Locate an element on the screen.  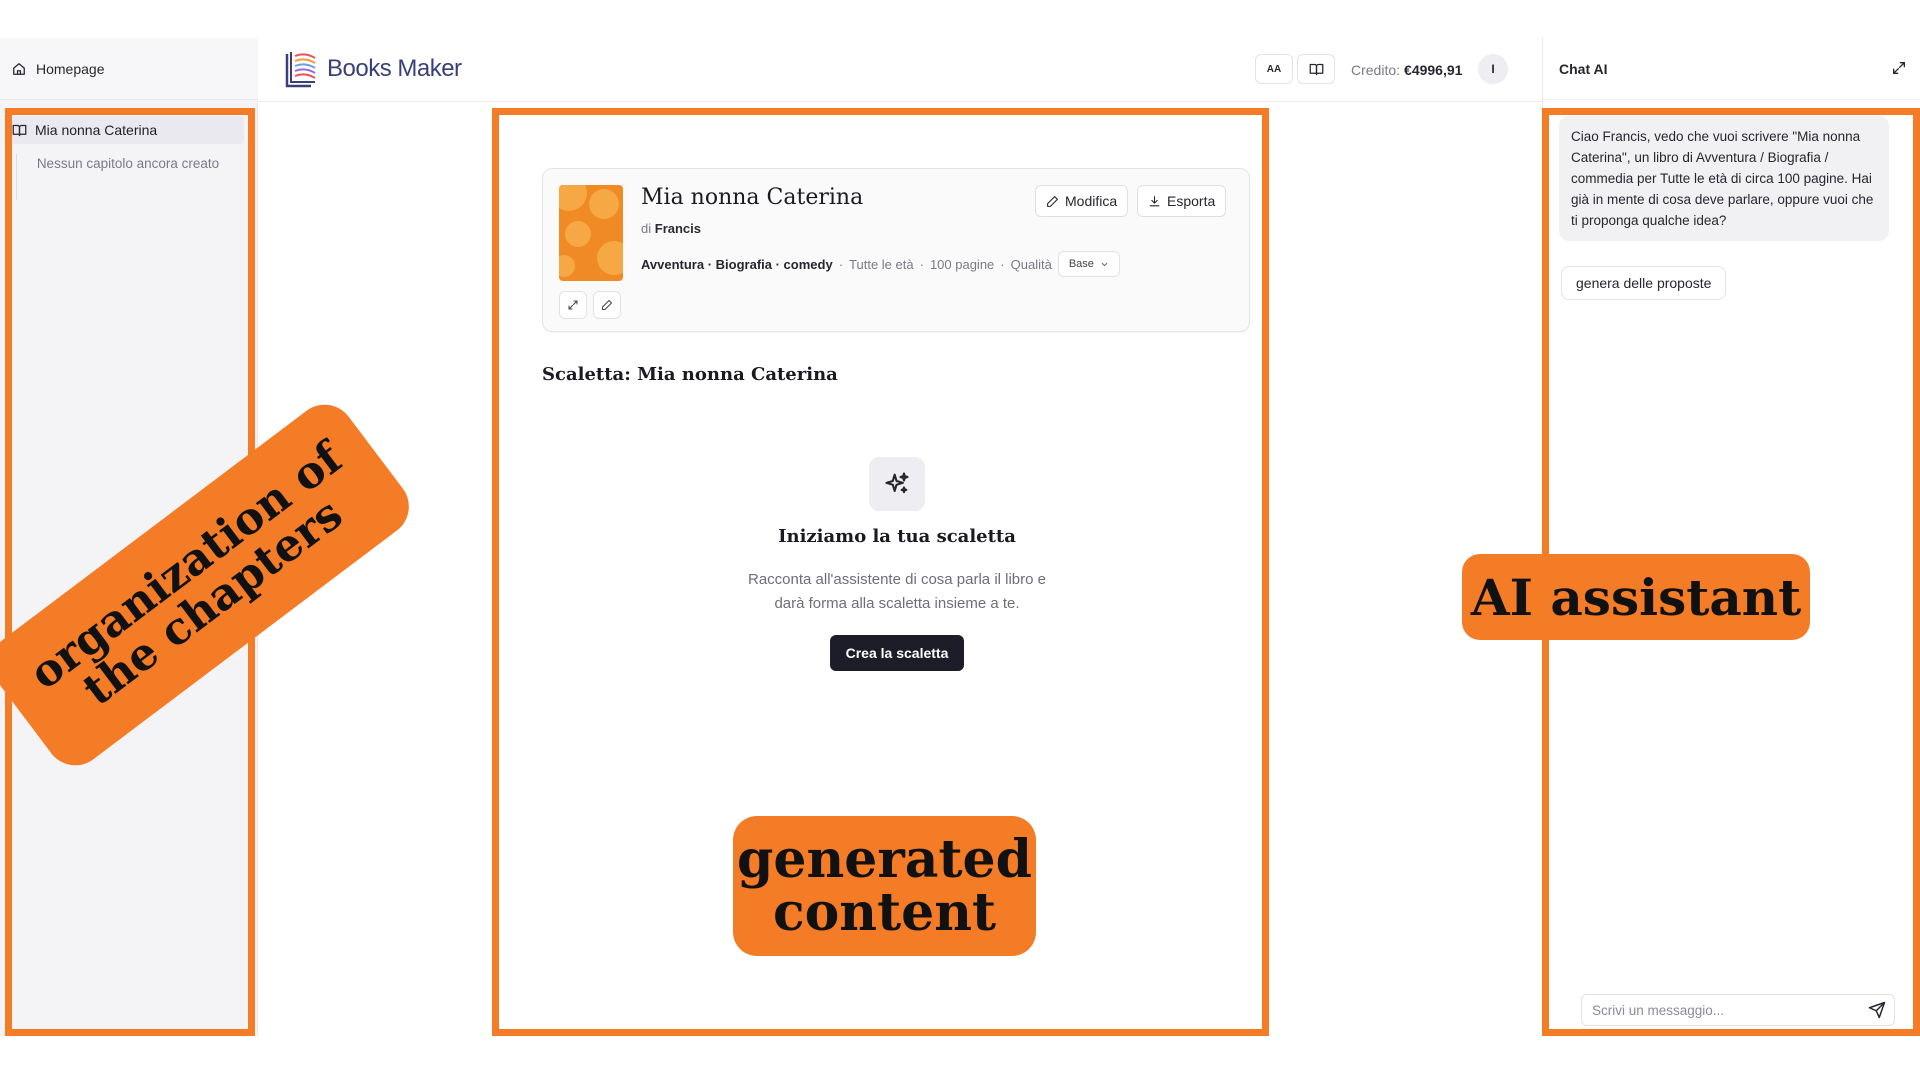
book-title: Mia nonna Caterina is located at coordinates (752, 197).